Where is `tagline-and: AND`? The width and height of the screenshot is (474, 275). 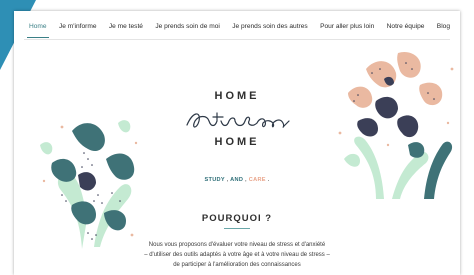
tagline-and: AND is located at coordinates (237, 180).